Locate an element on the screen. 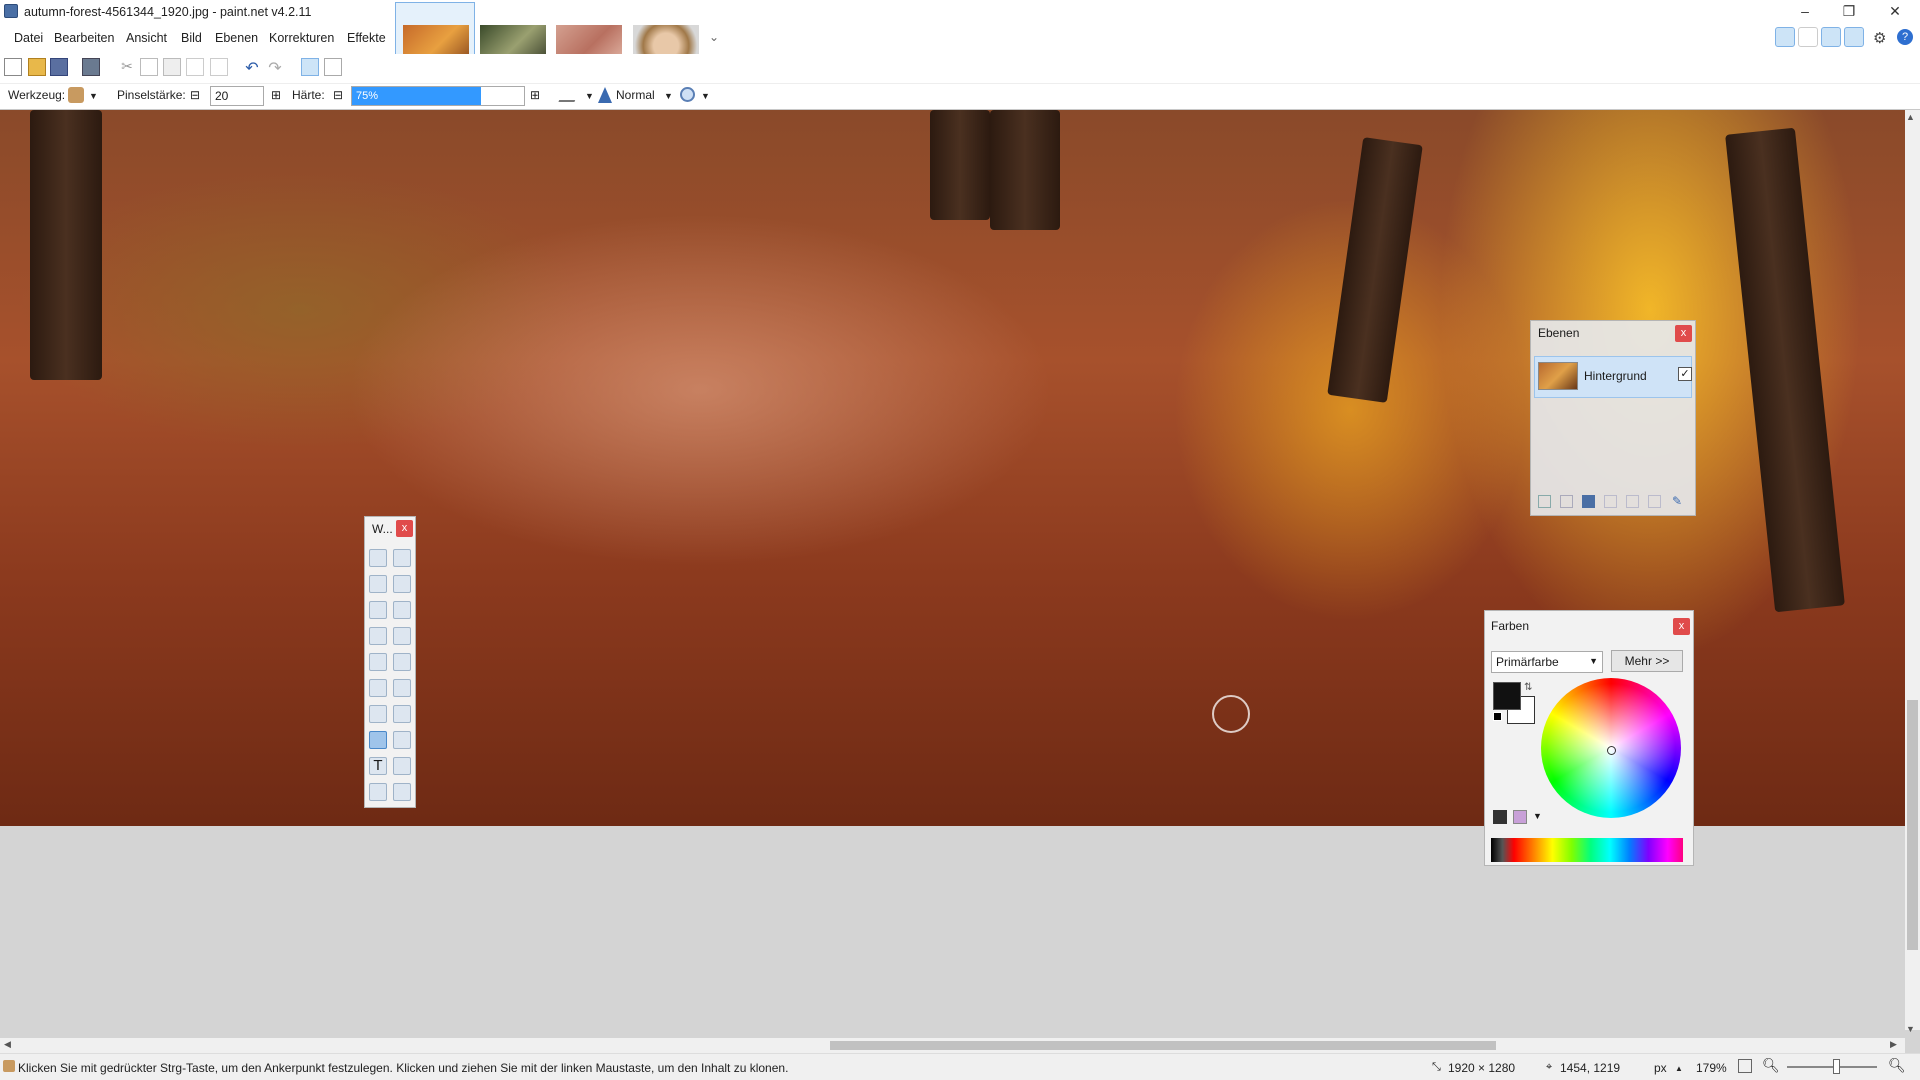 This screenshot has height=1080, width=1920. zoom-out-icon: 🔍︎ is located at coordinates (1771, 1065).